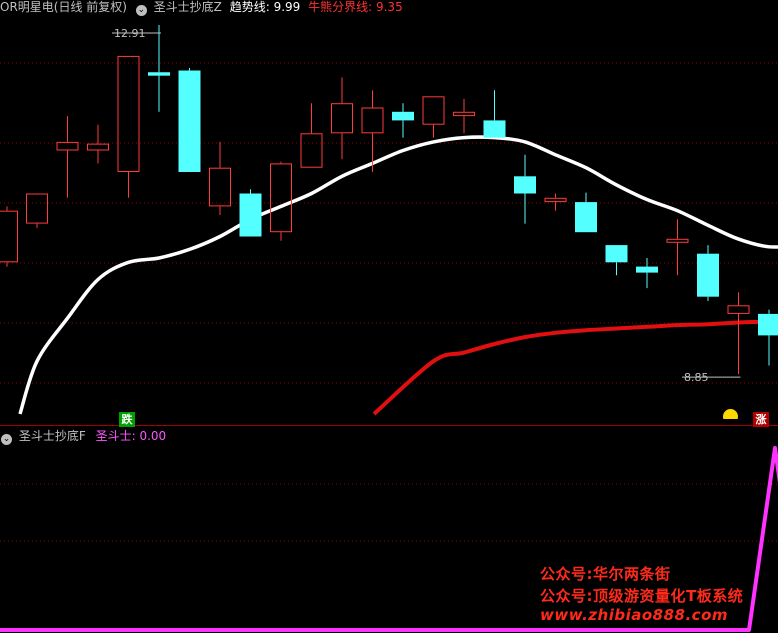  Describe the element at coordinates (696, 377) in the screenshot. I see `low-label: 8.85` at that location.